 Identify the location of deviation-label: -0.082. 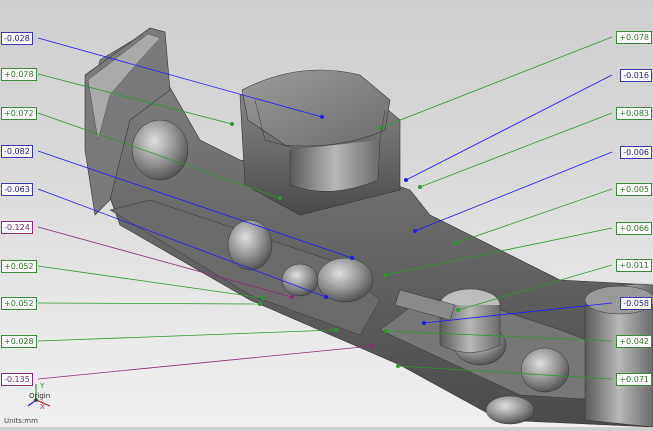
(17, 151).